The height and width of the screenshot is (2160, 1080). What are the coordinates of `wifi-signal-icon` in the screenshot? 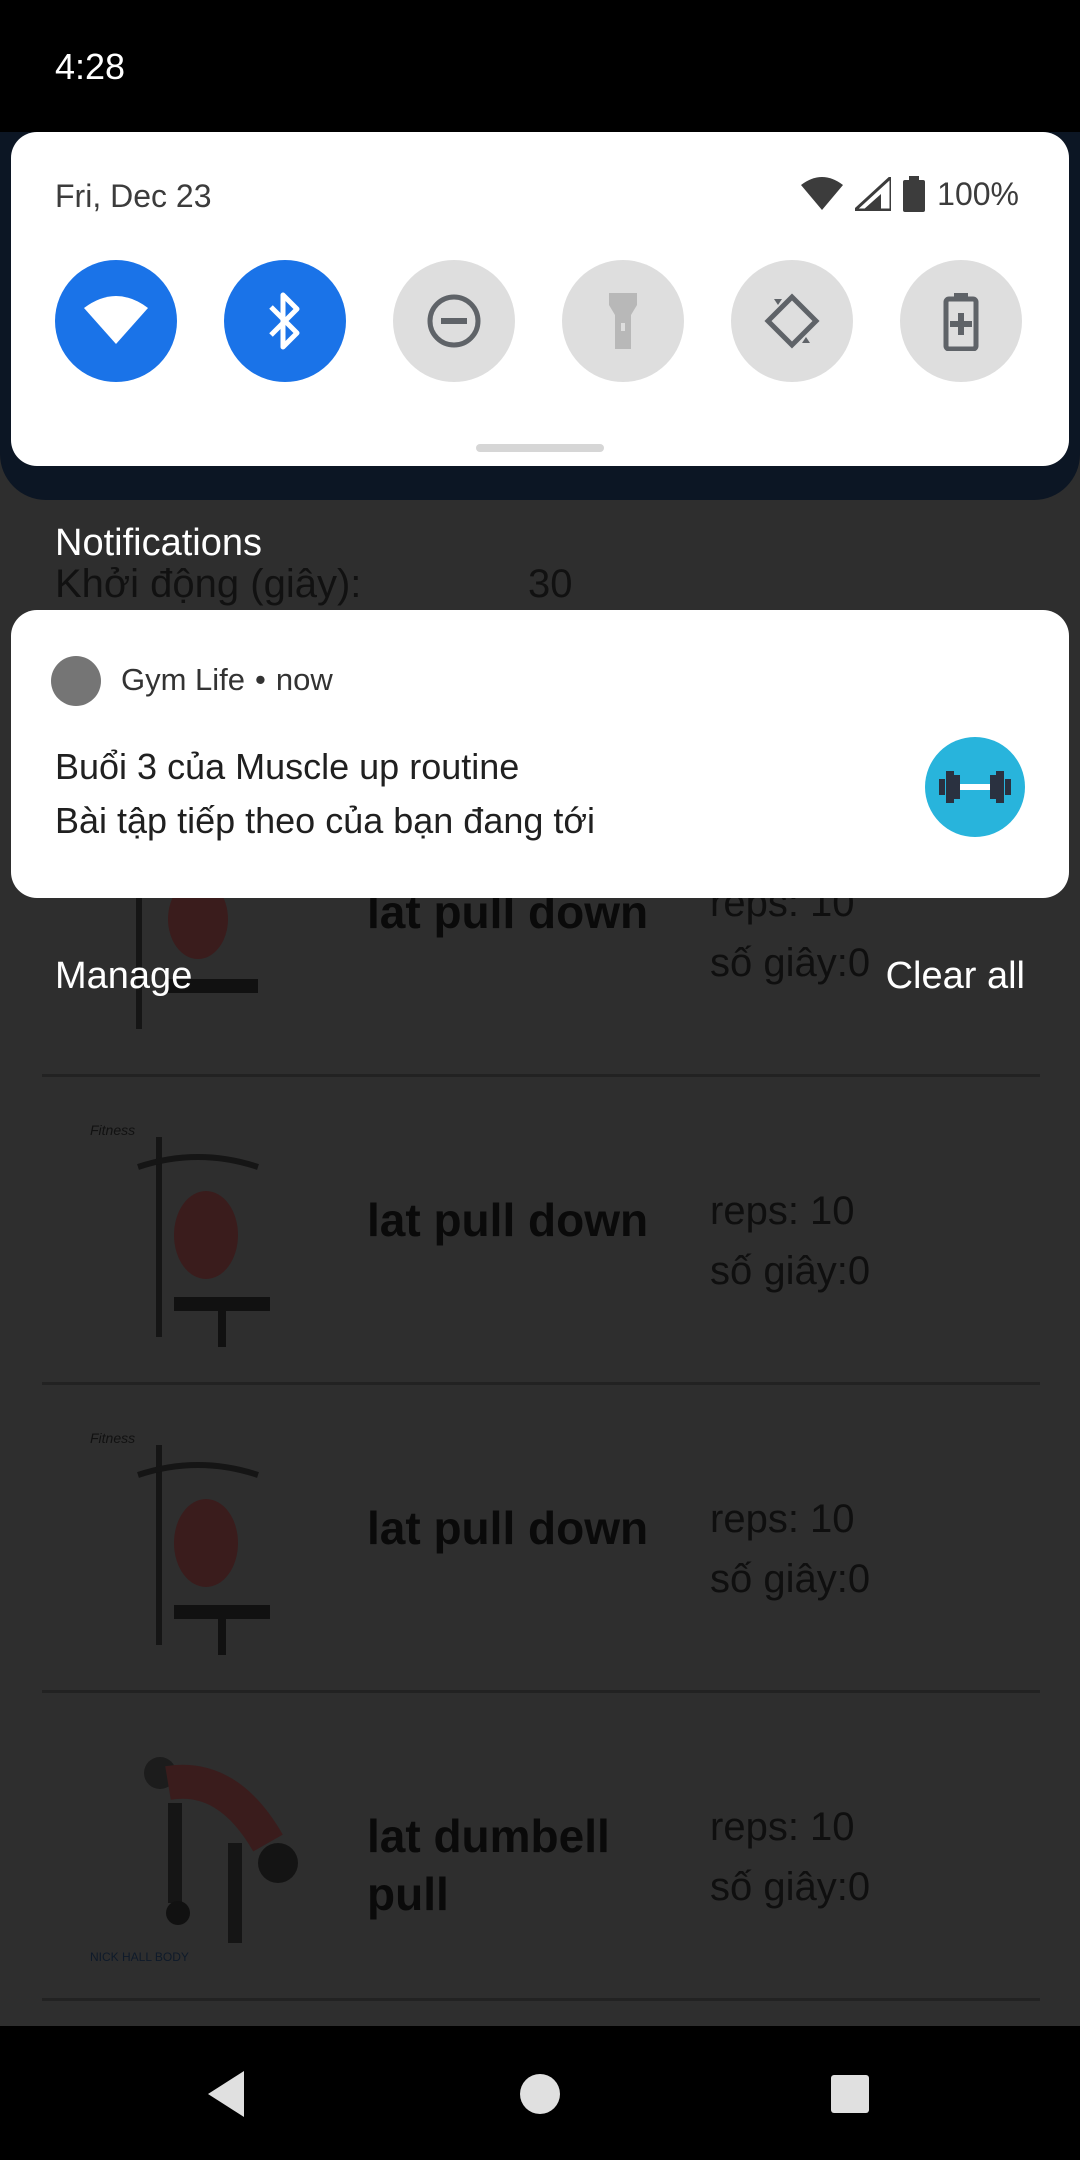 It's located at (822, 193).